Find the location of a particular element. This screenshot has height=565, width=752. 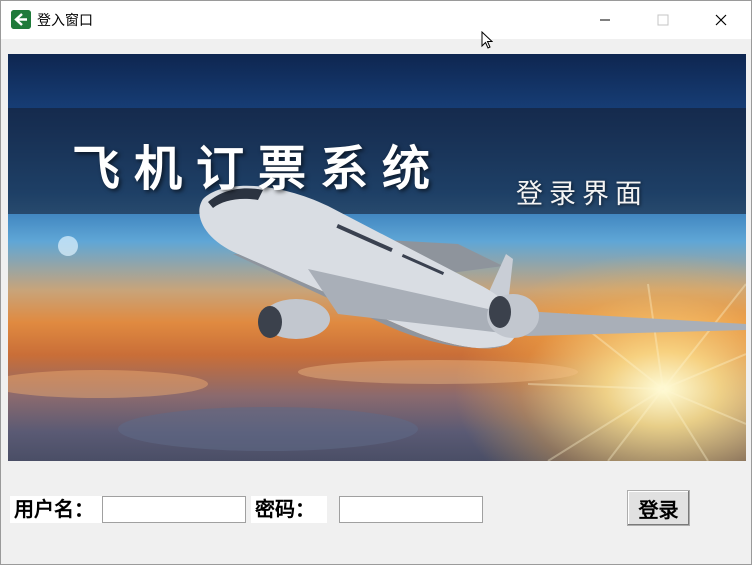

maximize-button is located at coordinates (663, 20).